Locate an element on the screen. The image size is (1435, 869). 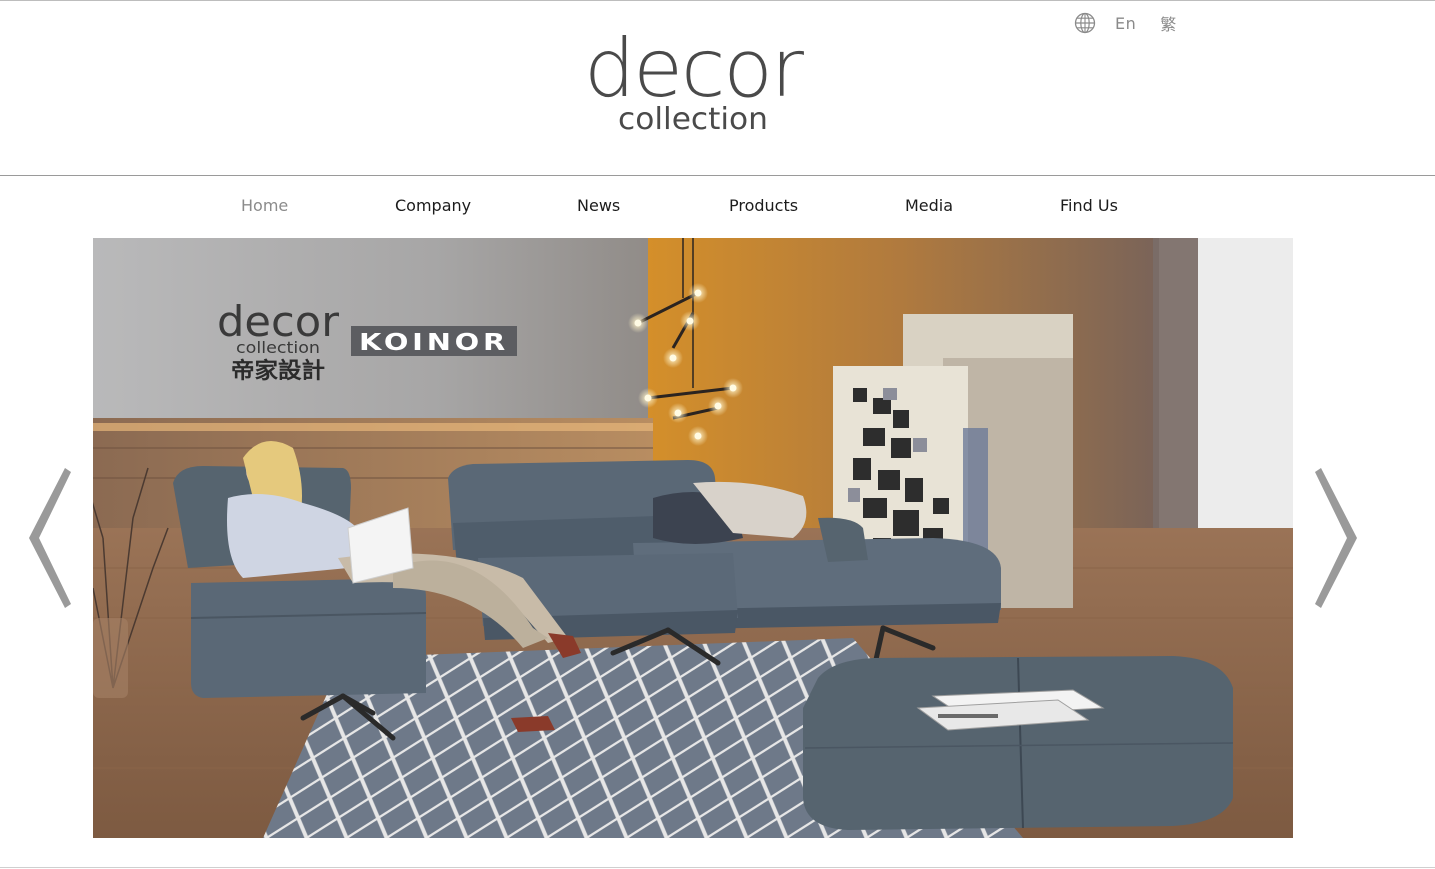
chevron-left-icon is located at coordinates (50, 538).